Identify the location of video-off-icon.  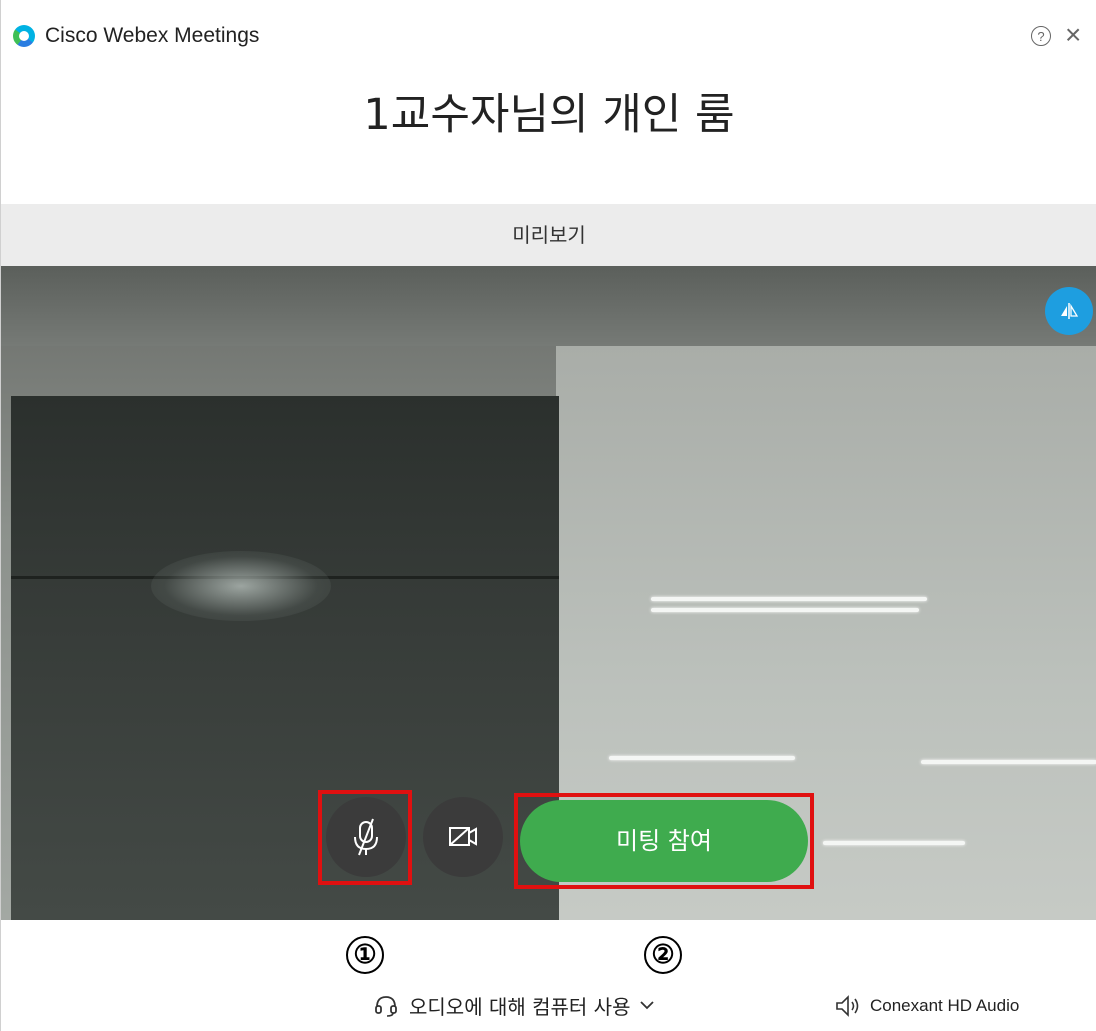
(463, 836).